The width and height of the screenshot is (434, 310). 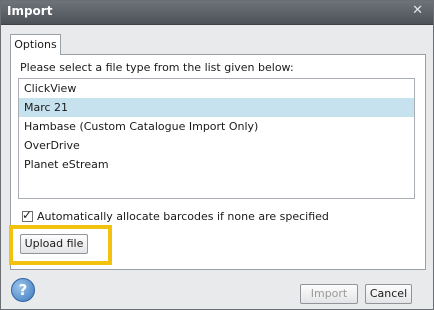 What do you see at coordinates (216, 88) in the screenshot?
I see `list-item-clickview: ClickView` at bounding box center [216, 88].